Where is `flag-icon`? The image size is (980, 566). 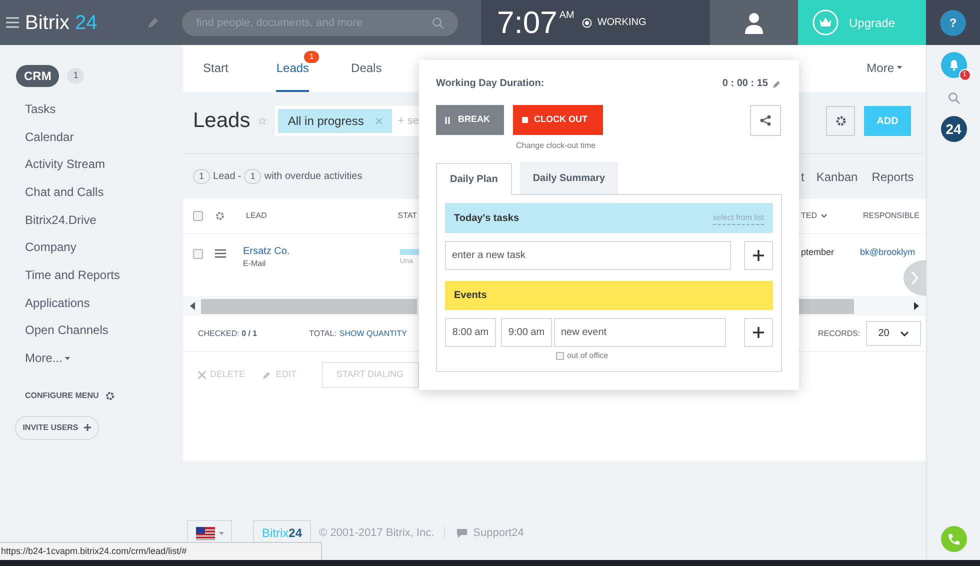 flag-icon is located at coordinates (205, 533).